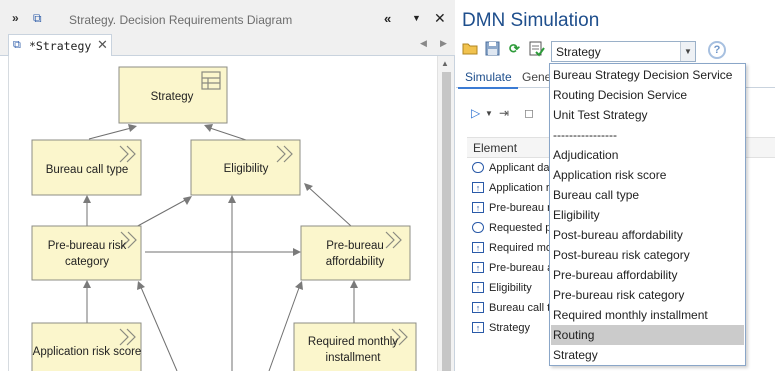 This screenshot has height=371, width=775. Describe the element at coordinates (355, 246) in the screenshot. I see `node-pre-bureau-affordability-label-1: Pre-bureau` at that location.